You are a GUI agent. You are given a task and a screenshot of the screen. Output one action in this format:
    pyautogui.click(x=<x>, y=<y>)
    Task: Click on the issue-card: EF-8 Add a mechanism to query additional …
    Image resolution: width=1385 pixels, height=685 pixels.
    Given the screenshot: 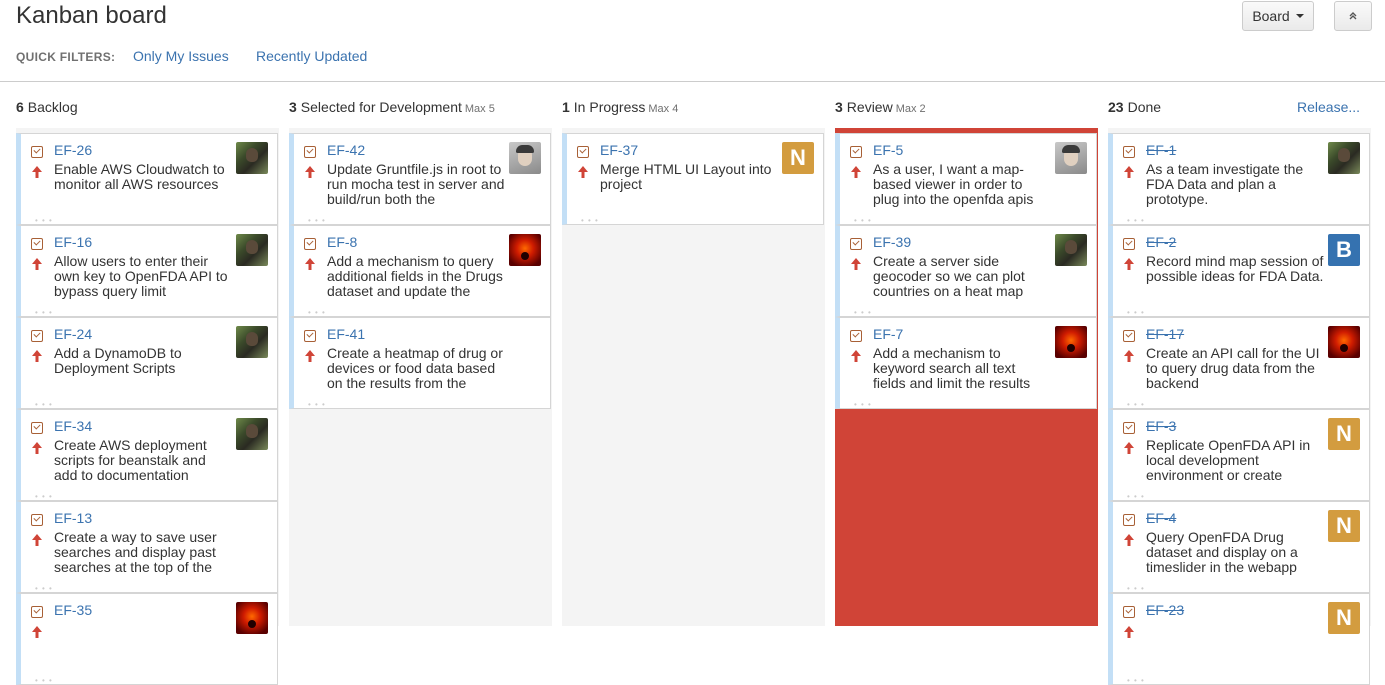 What is the action you would take?
    pyautogui.click(x=420, y=271)
    